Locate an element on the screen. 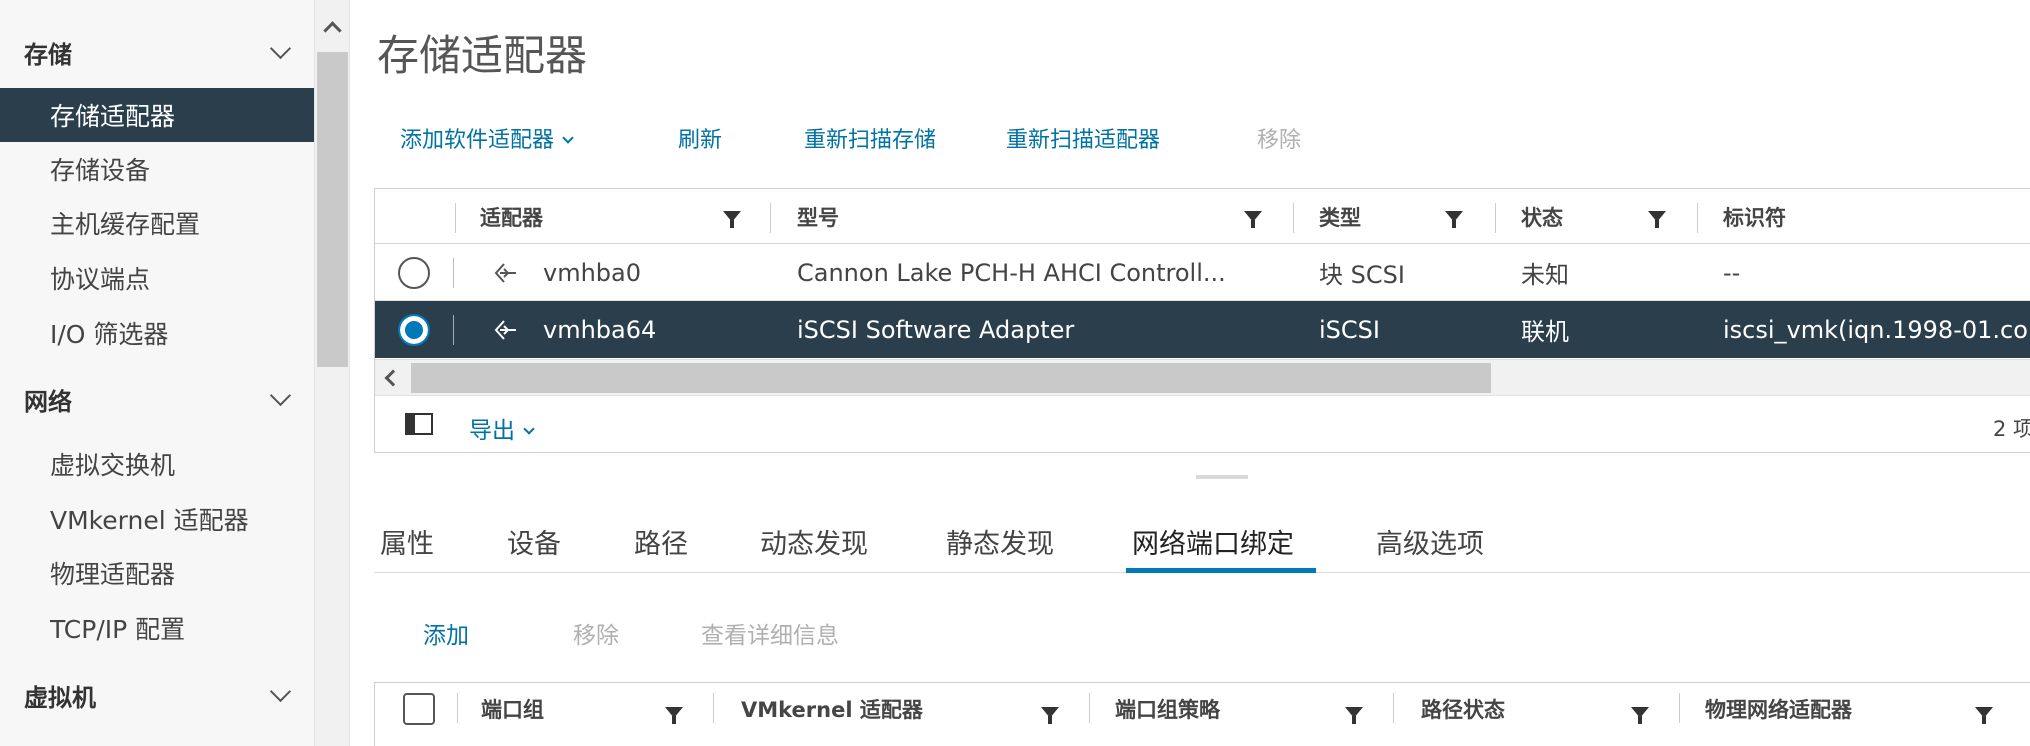 The width and height of the screenshot is (2030, 746). select-all-checkbox is located at coordinates (419, 709).